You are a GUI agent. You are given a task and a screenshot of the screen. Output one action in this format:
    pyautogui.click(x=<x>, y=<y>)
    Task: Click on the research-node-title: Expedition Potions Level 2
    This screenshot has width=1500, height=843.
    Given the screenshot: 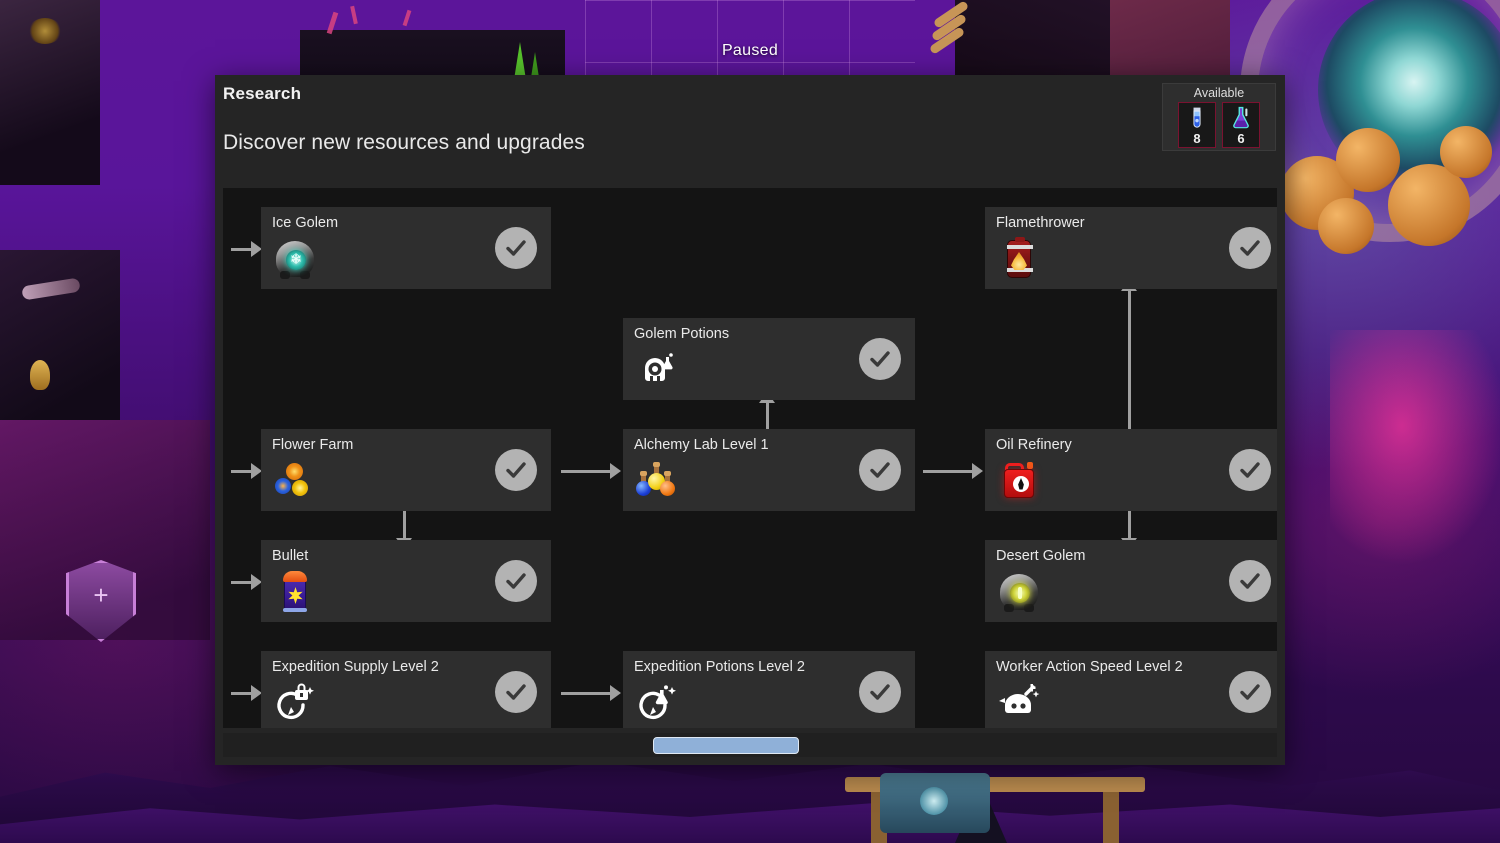 What is the action you would take?
    pyautogui.click(x=719, y=667)
    